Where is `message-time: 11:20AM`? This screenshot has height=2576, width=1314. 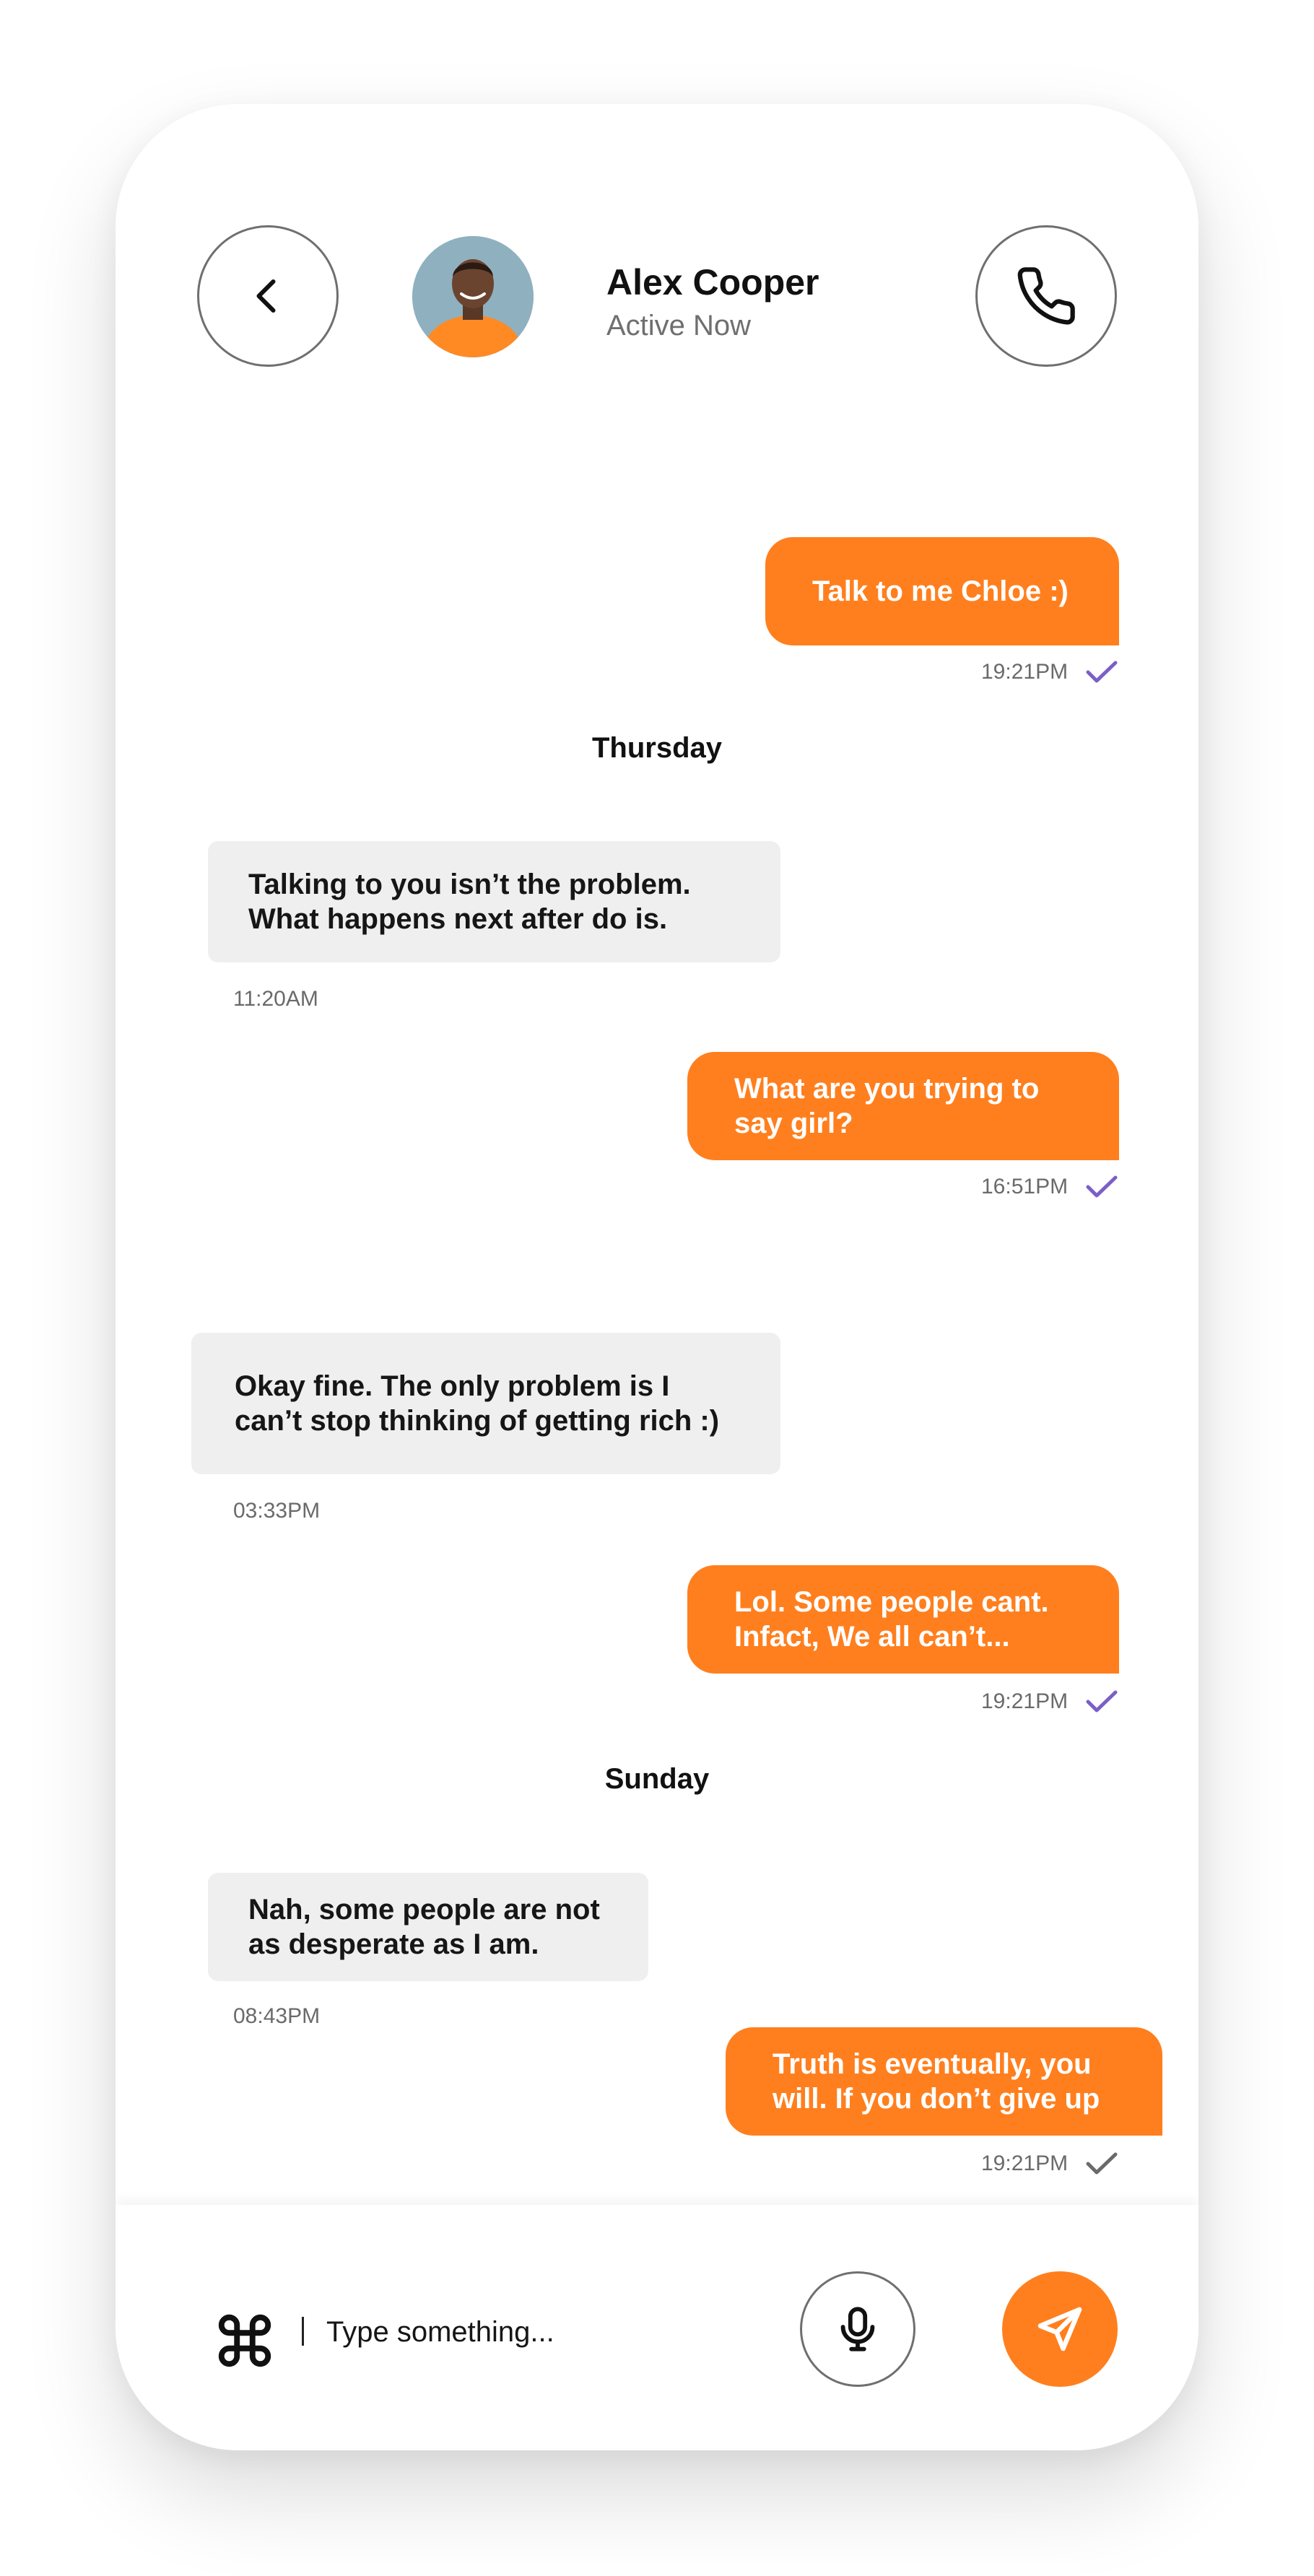 message-time: 11:20AM is located at coordinates (275, 999).